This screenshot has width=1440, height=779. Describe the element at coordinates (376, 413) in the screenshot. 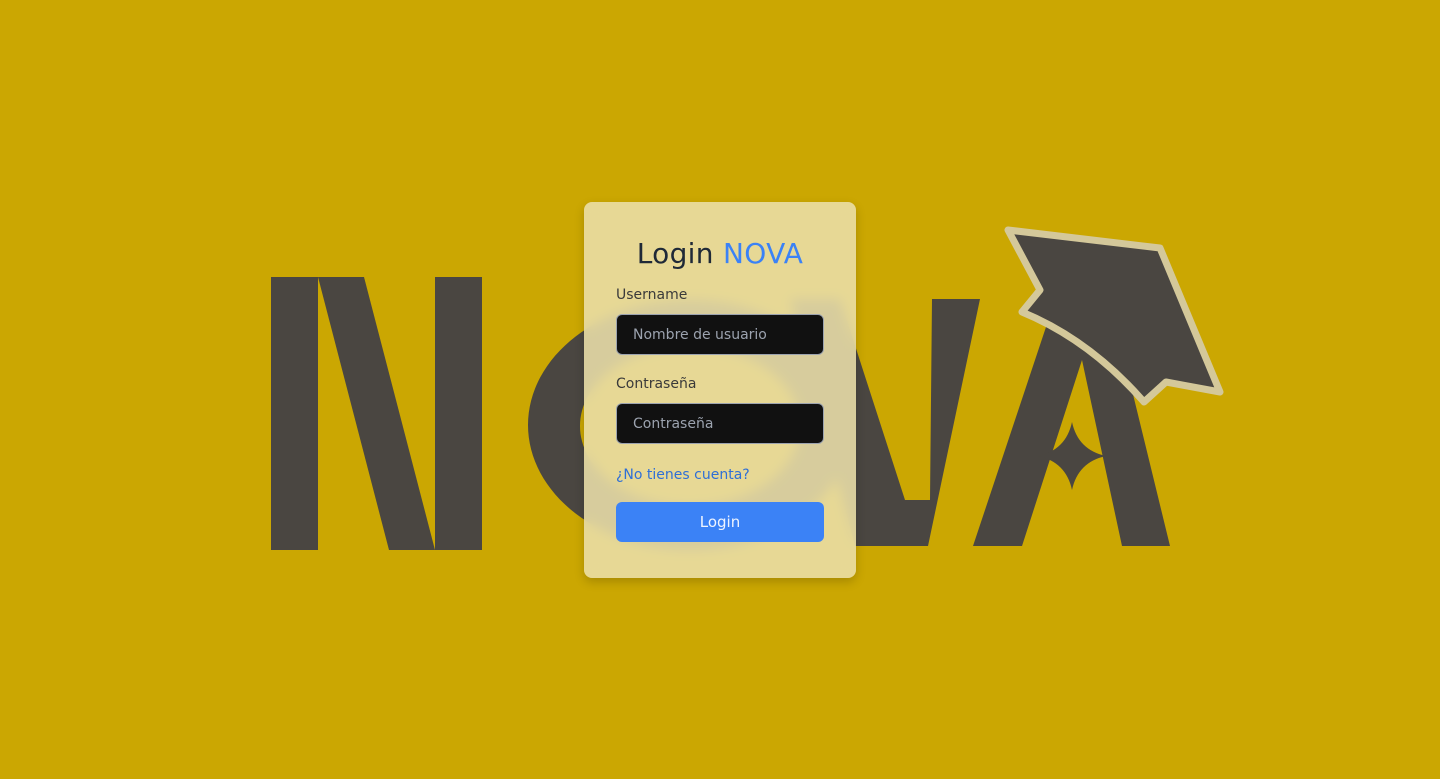

I see `logo-letter-n-diagonal` at that location.